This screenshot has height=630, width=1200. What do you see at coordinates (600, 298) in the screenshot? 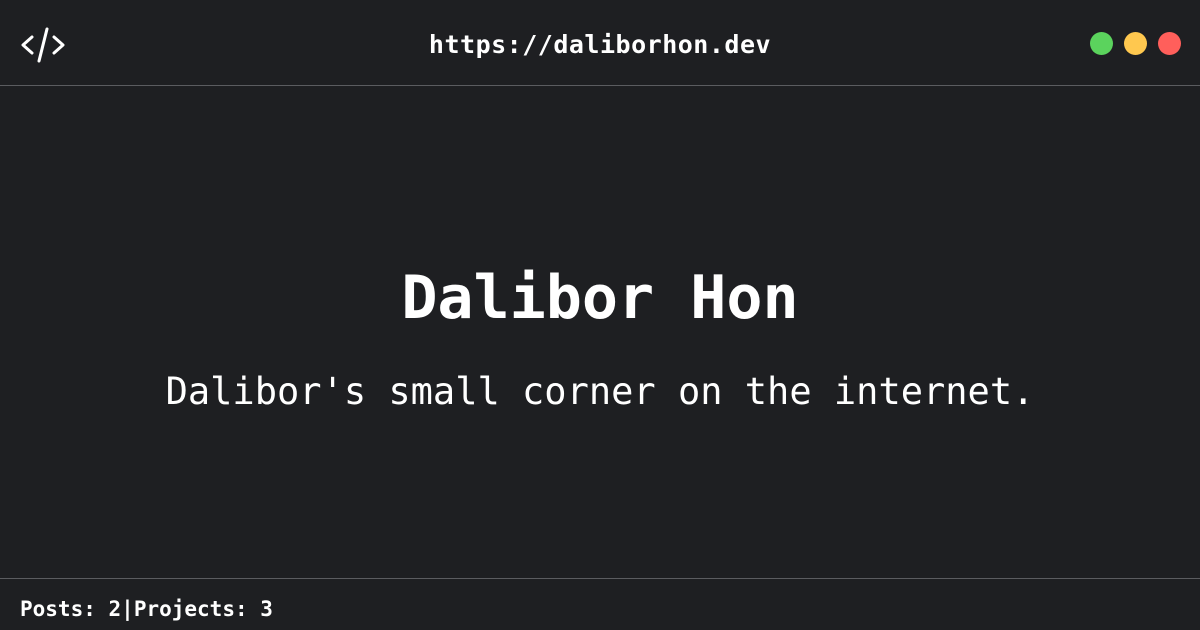
I see `page-title: Dalibor Hon` at bounding box center [600, 298].